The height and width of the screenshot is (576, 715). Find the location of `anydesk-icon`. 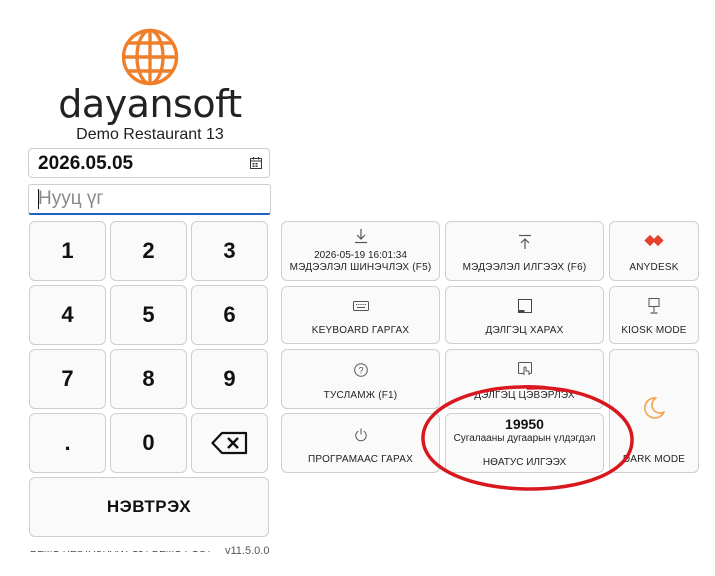

anydesk-icon is located at coordinates (654, 240).